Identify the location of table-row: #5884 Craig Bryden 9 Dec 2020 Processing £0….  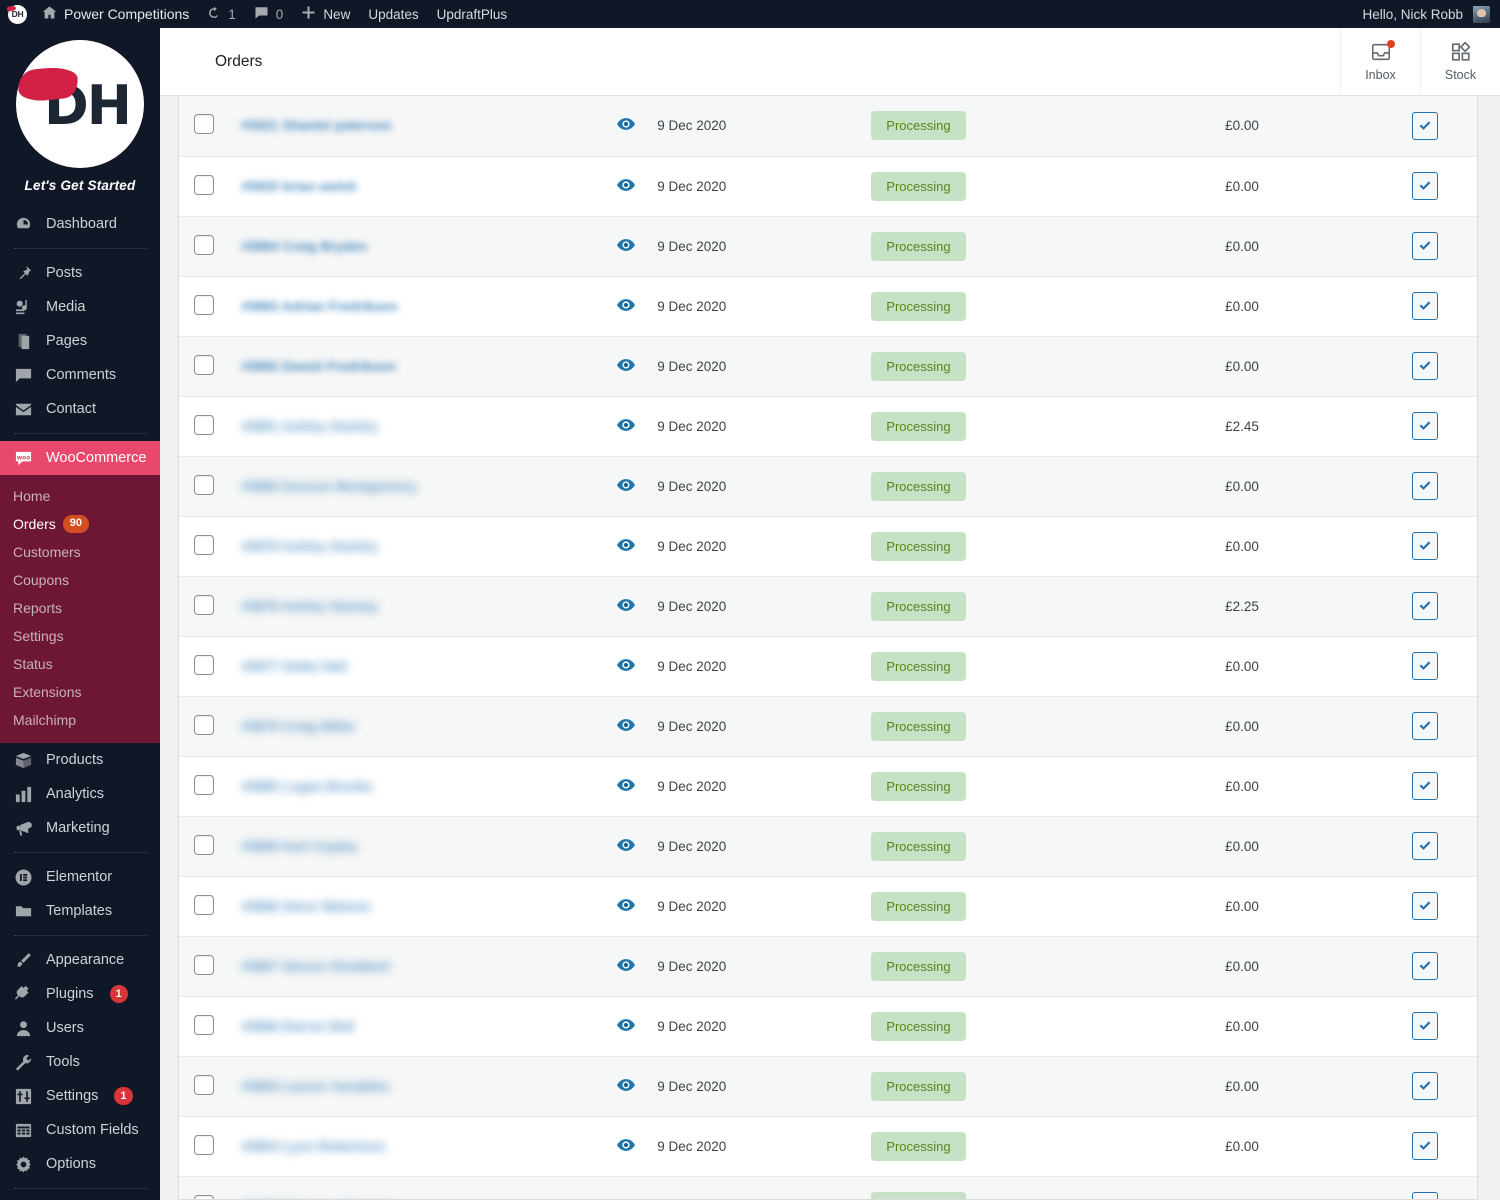
(828, 246).